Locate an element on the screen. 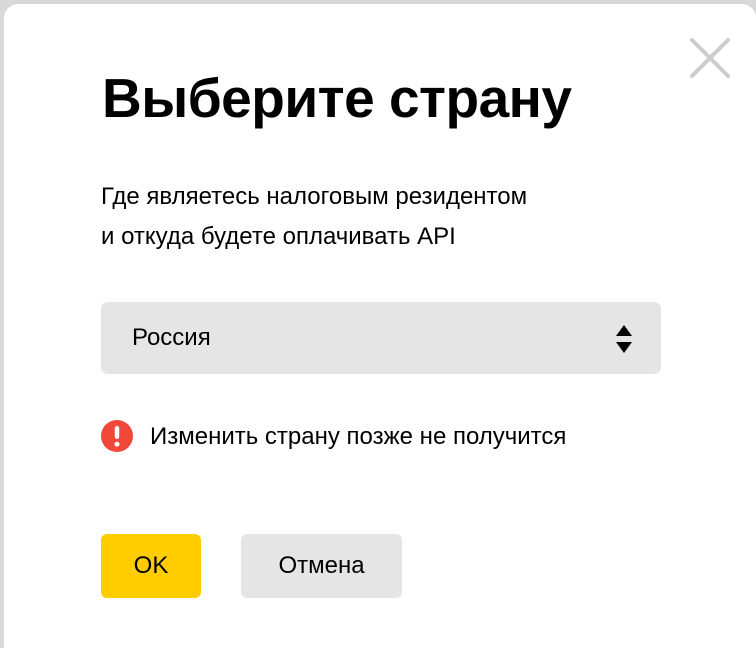  close-button is located at coordinates (710, 58).